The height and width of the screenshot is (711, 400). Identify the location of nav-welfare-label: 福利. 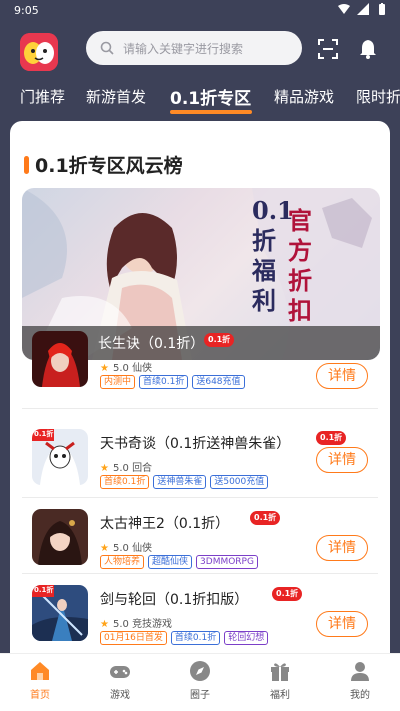
(280, 695).